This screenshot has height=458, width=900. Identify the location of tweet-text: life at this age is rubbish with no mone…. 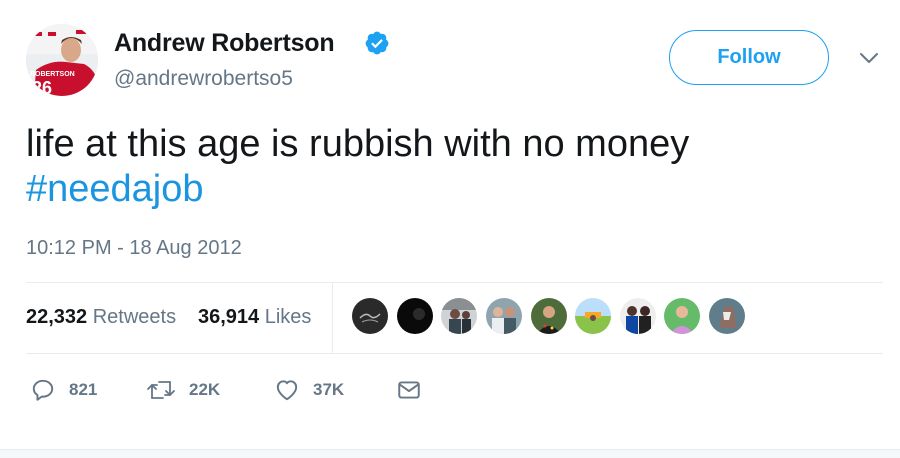
(357, 167).